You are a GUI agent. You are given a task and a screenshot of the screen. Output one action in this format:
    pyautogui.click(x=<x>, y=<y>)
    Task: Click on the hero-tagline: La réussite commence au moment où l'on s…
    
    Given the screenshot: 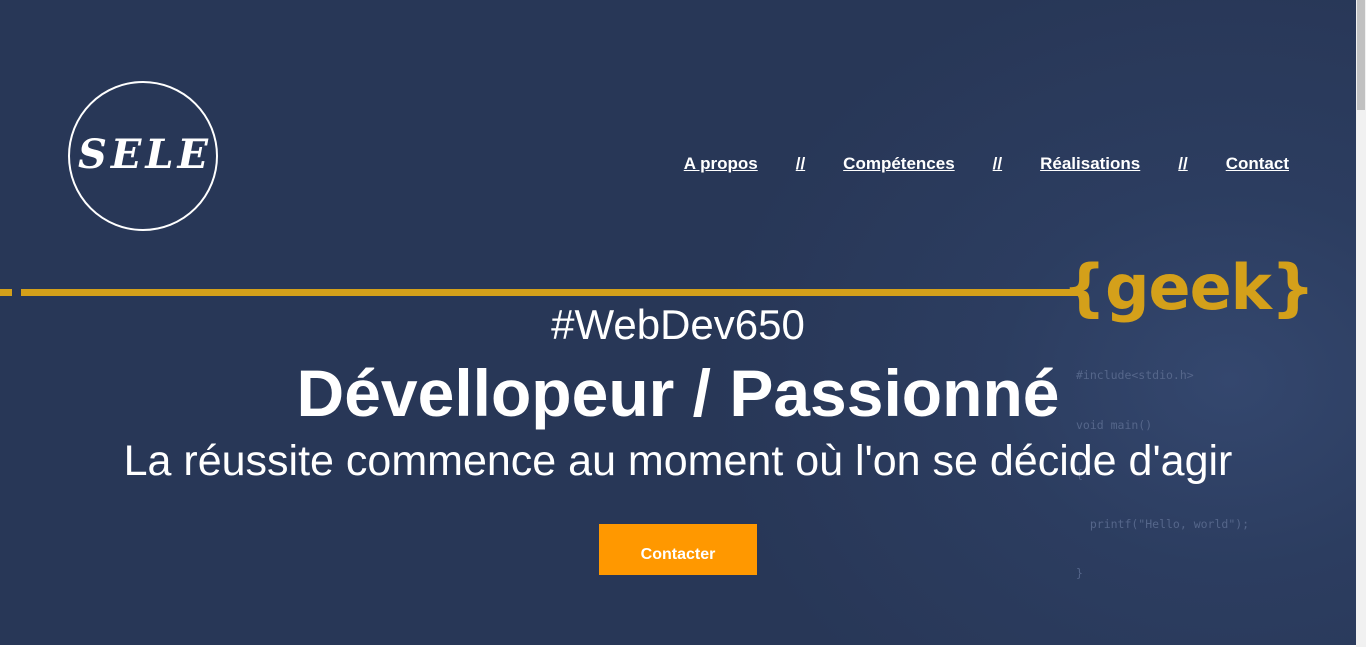 What is the action you would take?
    pyautogui.click(x=678, y=461)
    